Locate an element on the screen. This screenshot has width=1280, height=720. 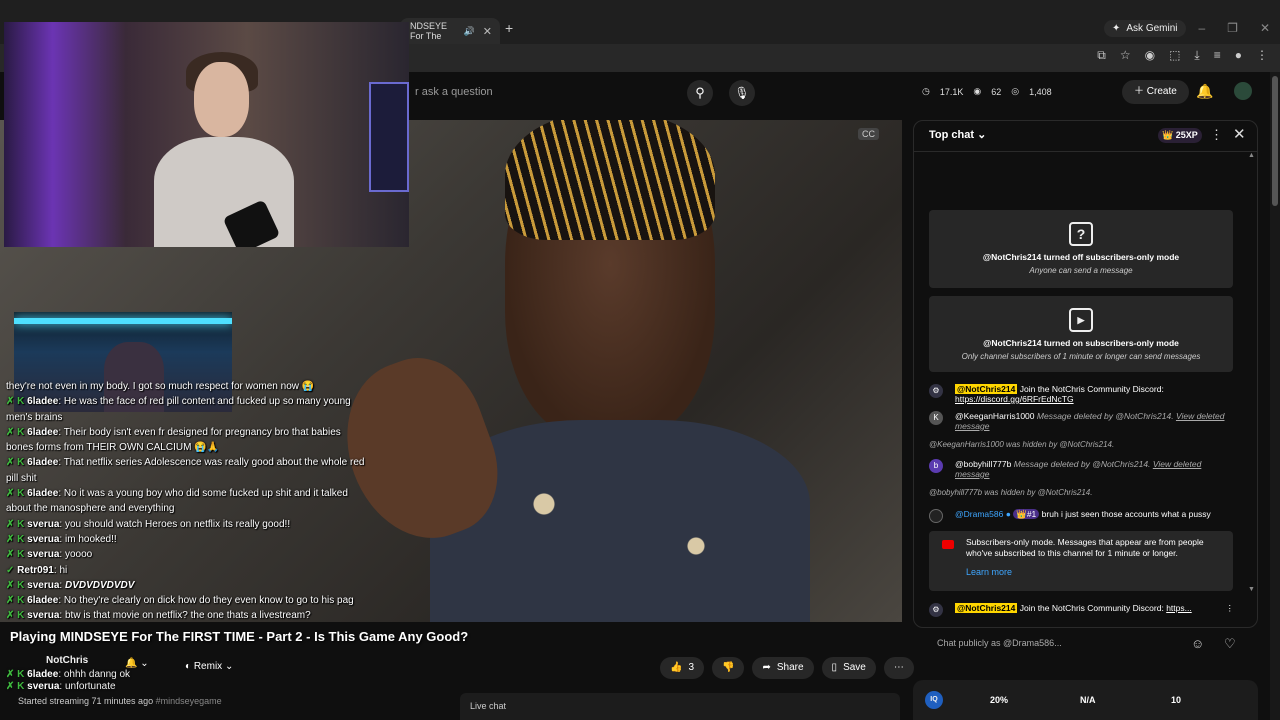
extension-logo: IQ is located at coordinates (934, 700).